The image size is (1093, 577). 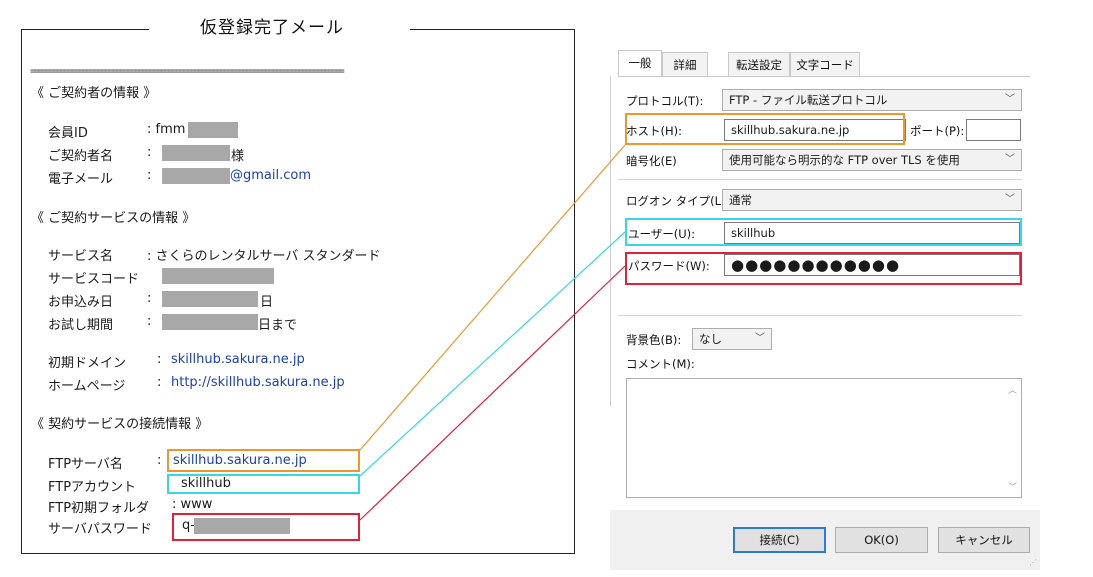 I want to click on ftp-folder-label: FTP初期フォルダ, so click(x=99, y=508).